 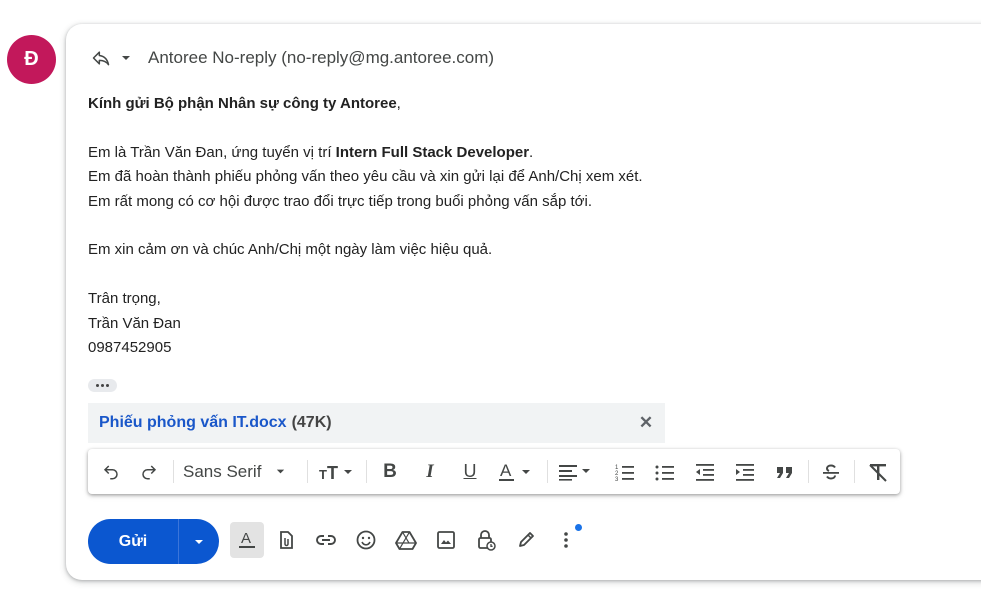 I want to click on align-icon, so click(x=576, y=471).